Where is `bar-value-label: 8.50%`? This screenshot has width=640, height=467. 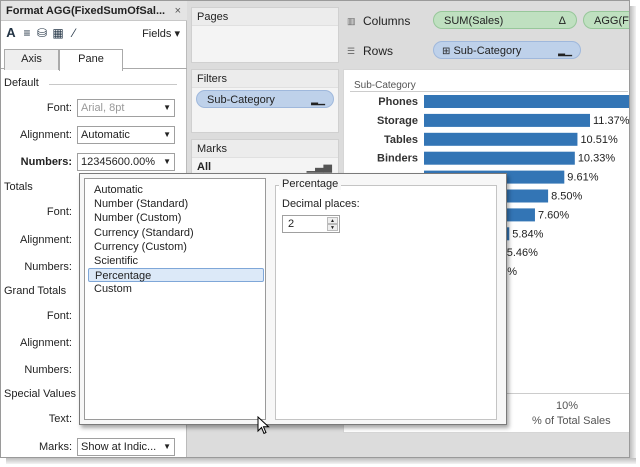 bar-value-label: 8.50% is located at coordinates (566, 197).